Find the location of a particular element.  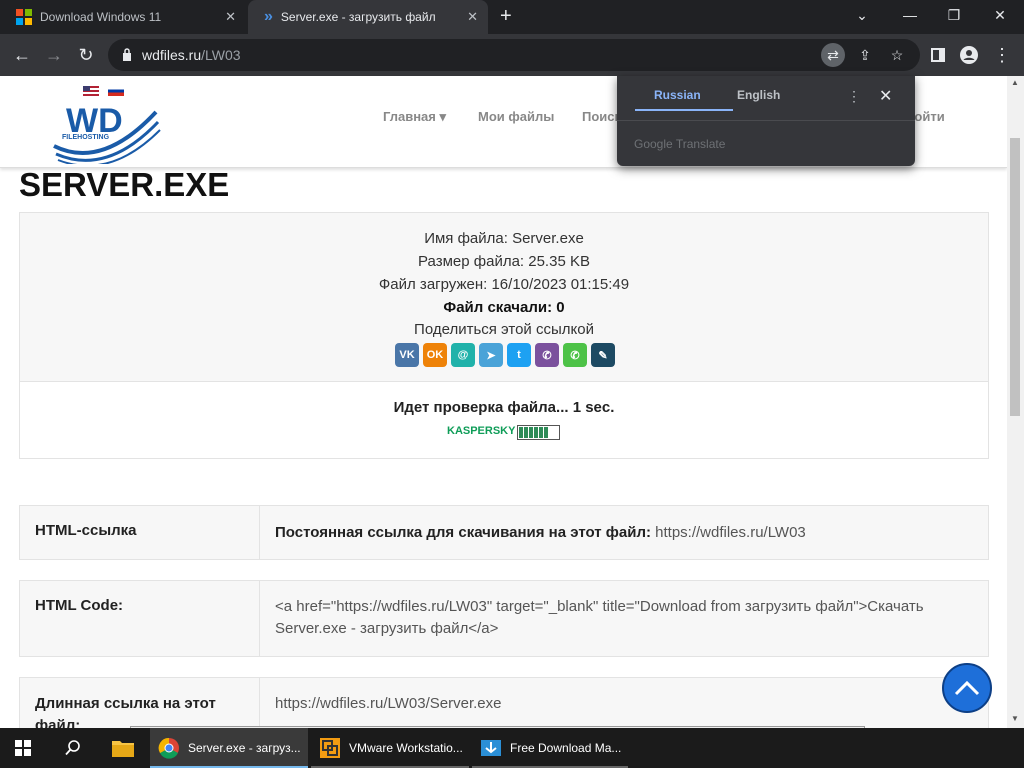

row-value-link: https://wdfiles.ru/LW03 is located at coordinates (730, 532).